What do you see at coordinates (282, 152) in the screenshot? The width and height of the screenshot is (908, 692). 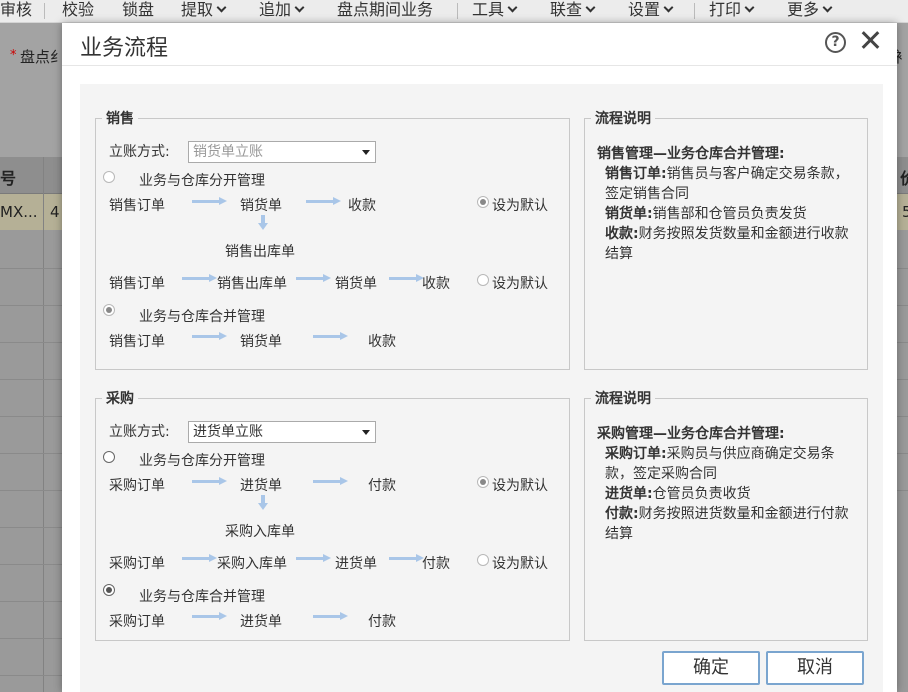 I see `sales-booking-select: 销货单立账` at bounding box center [282, 152].